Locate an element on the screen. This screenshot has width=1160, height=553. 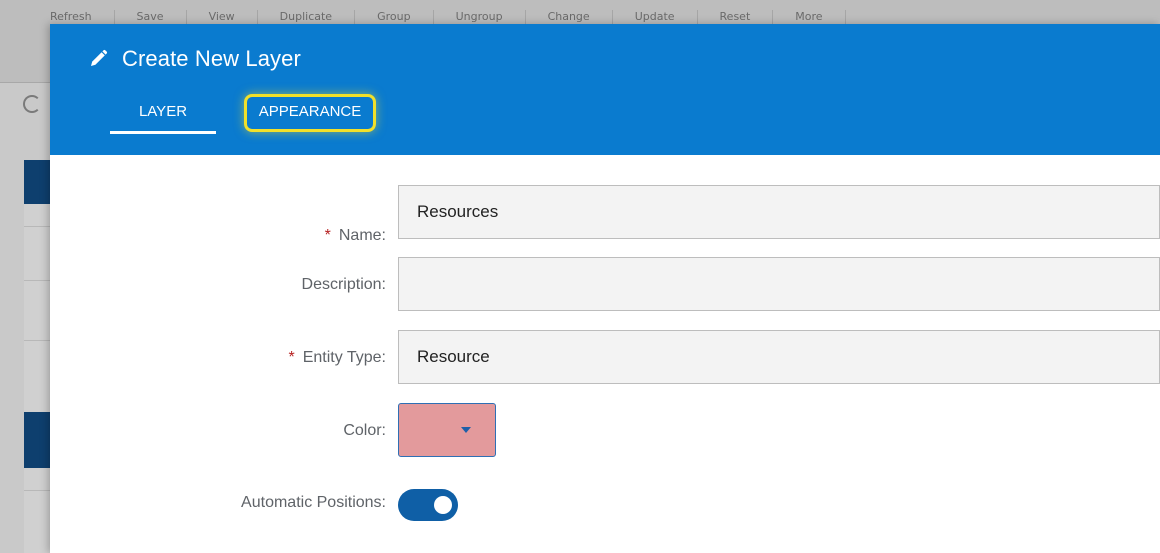
color-picker is located at coordinates (447, 430).